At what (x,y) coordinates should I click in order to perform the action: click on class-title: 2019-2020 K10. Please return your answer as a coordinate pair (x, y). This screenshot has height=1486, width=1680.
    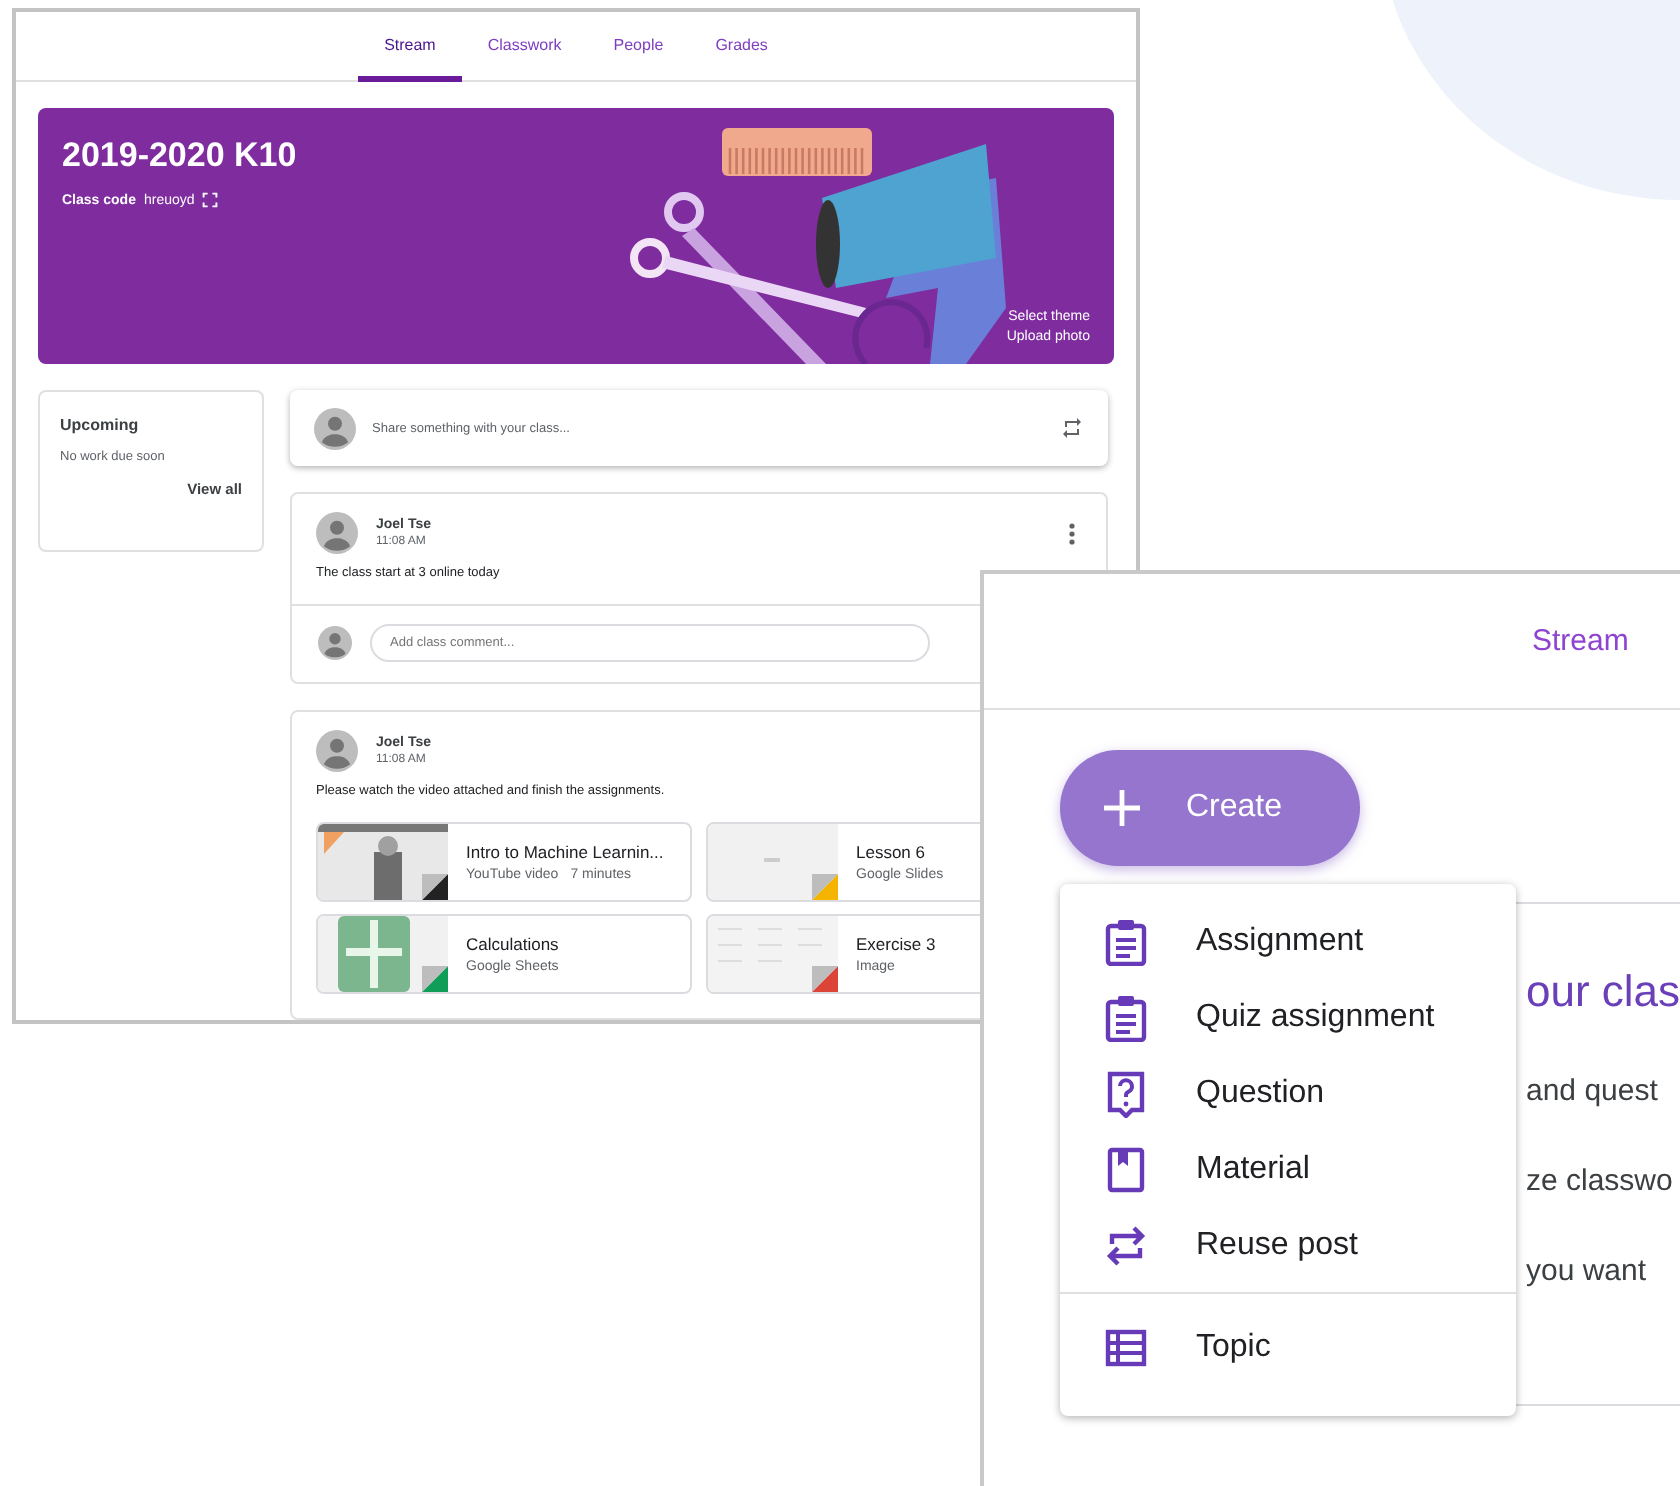
    Looking at the image, I should click on (180, 156).